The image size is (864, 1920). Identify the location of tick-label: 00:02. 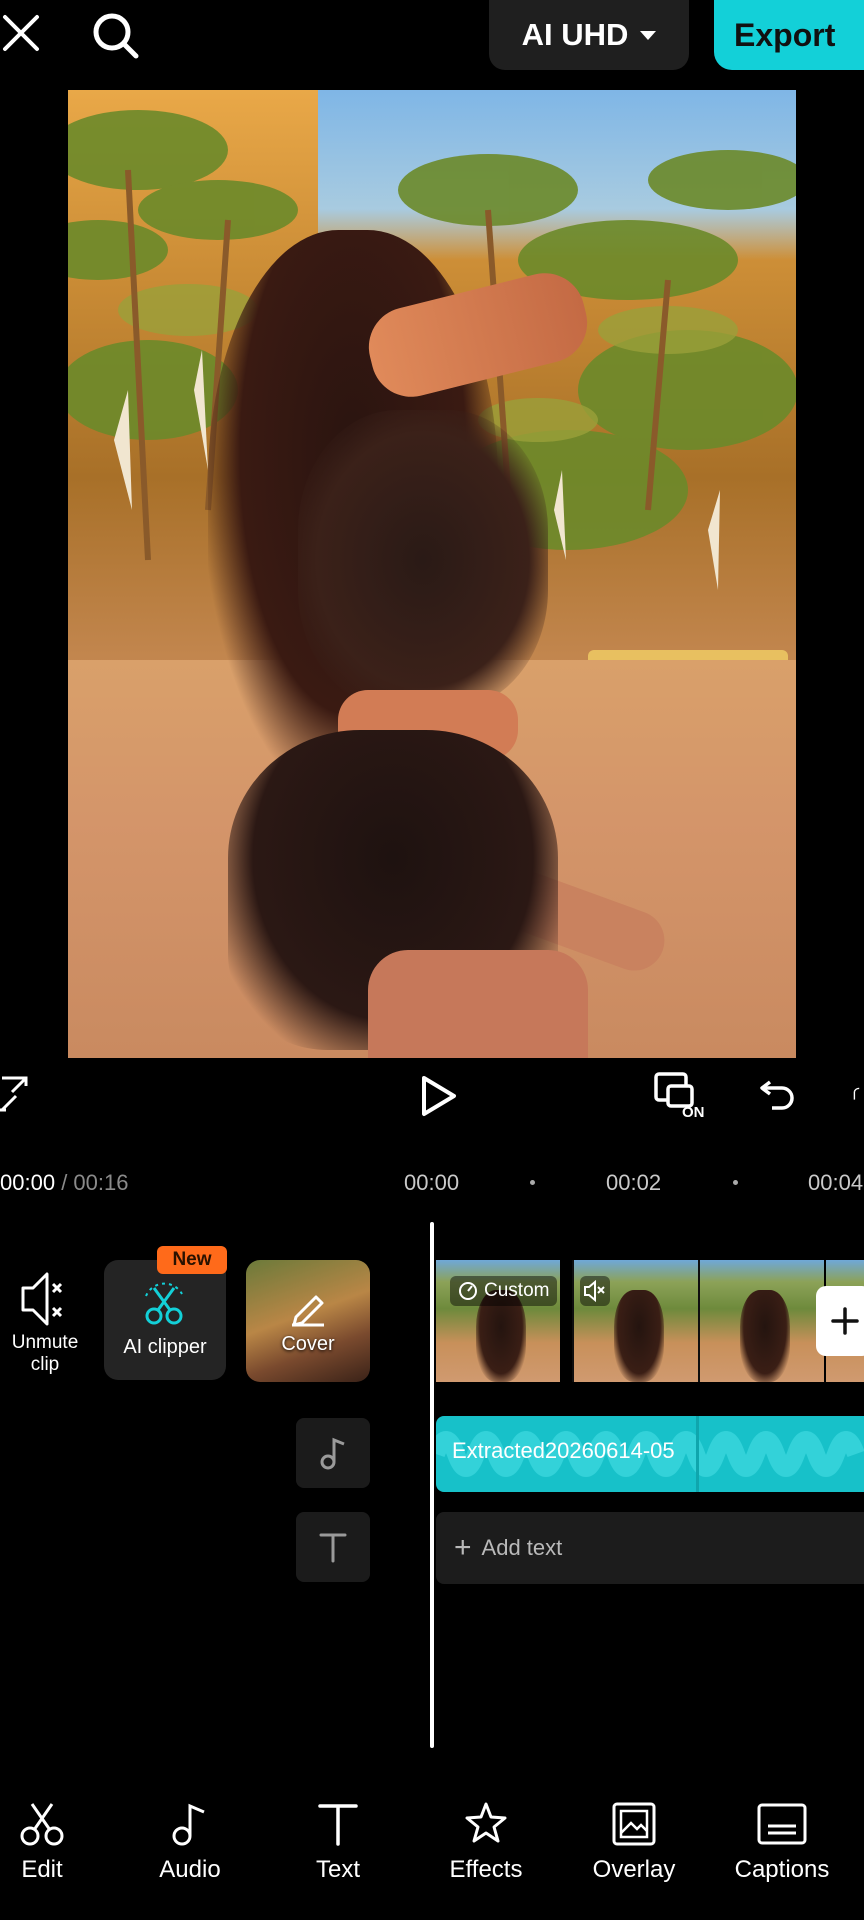
(634, 1182).